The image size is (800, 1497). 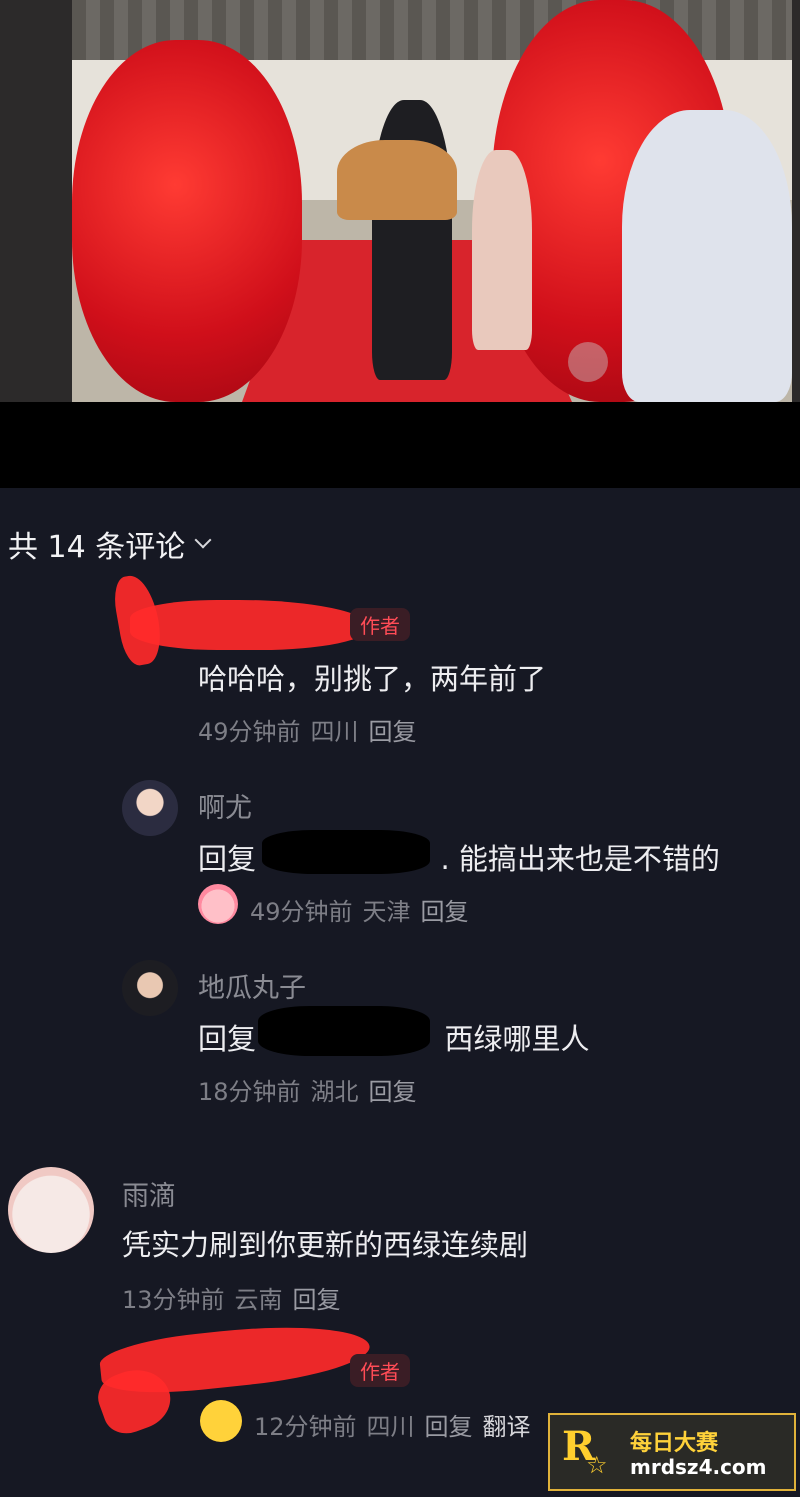 I want to click on comment-meta: 13分钟前 云南 回复, so click(x=231, y=1297).